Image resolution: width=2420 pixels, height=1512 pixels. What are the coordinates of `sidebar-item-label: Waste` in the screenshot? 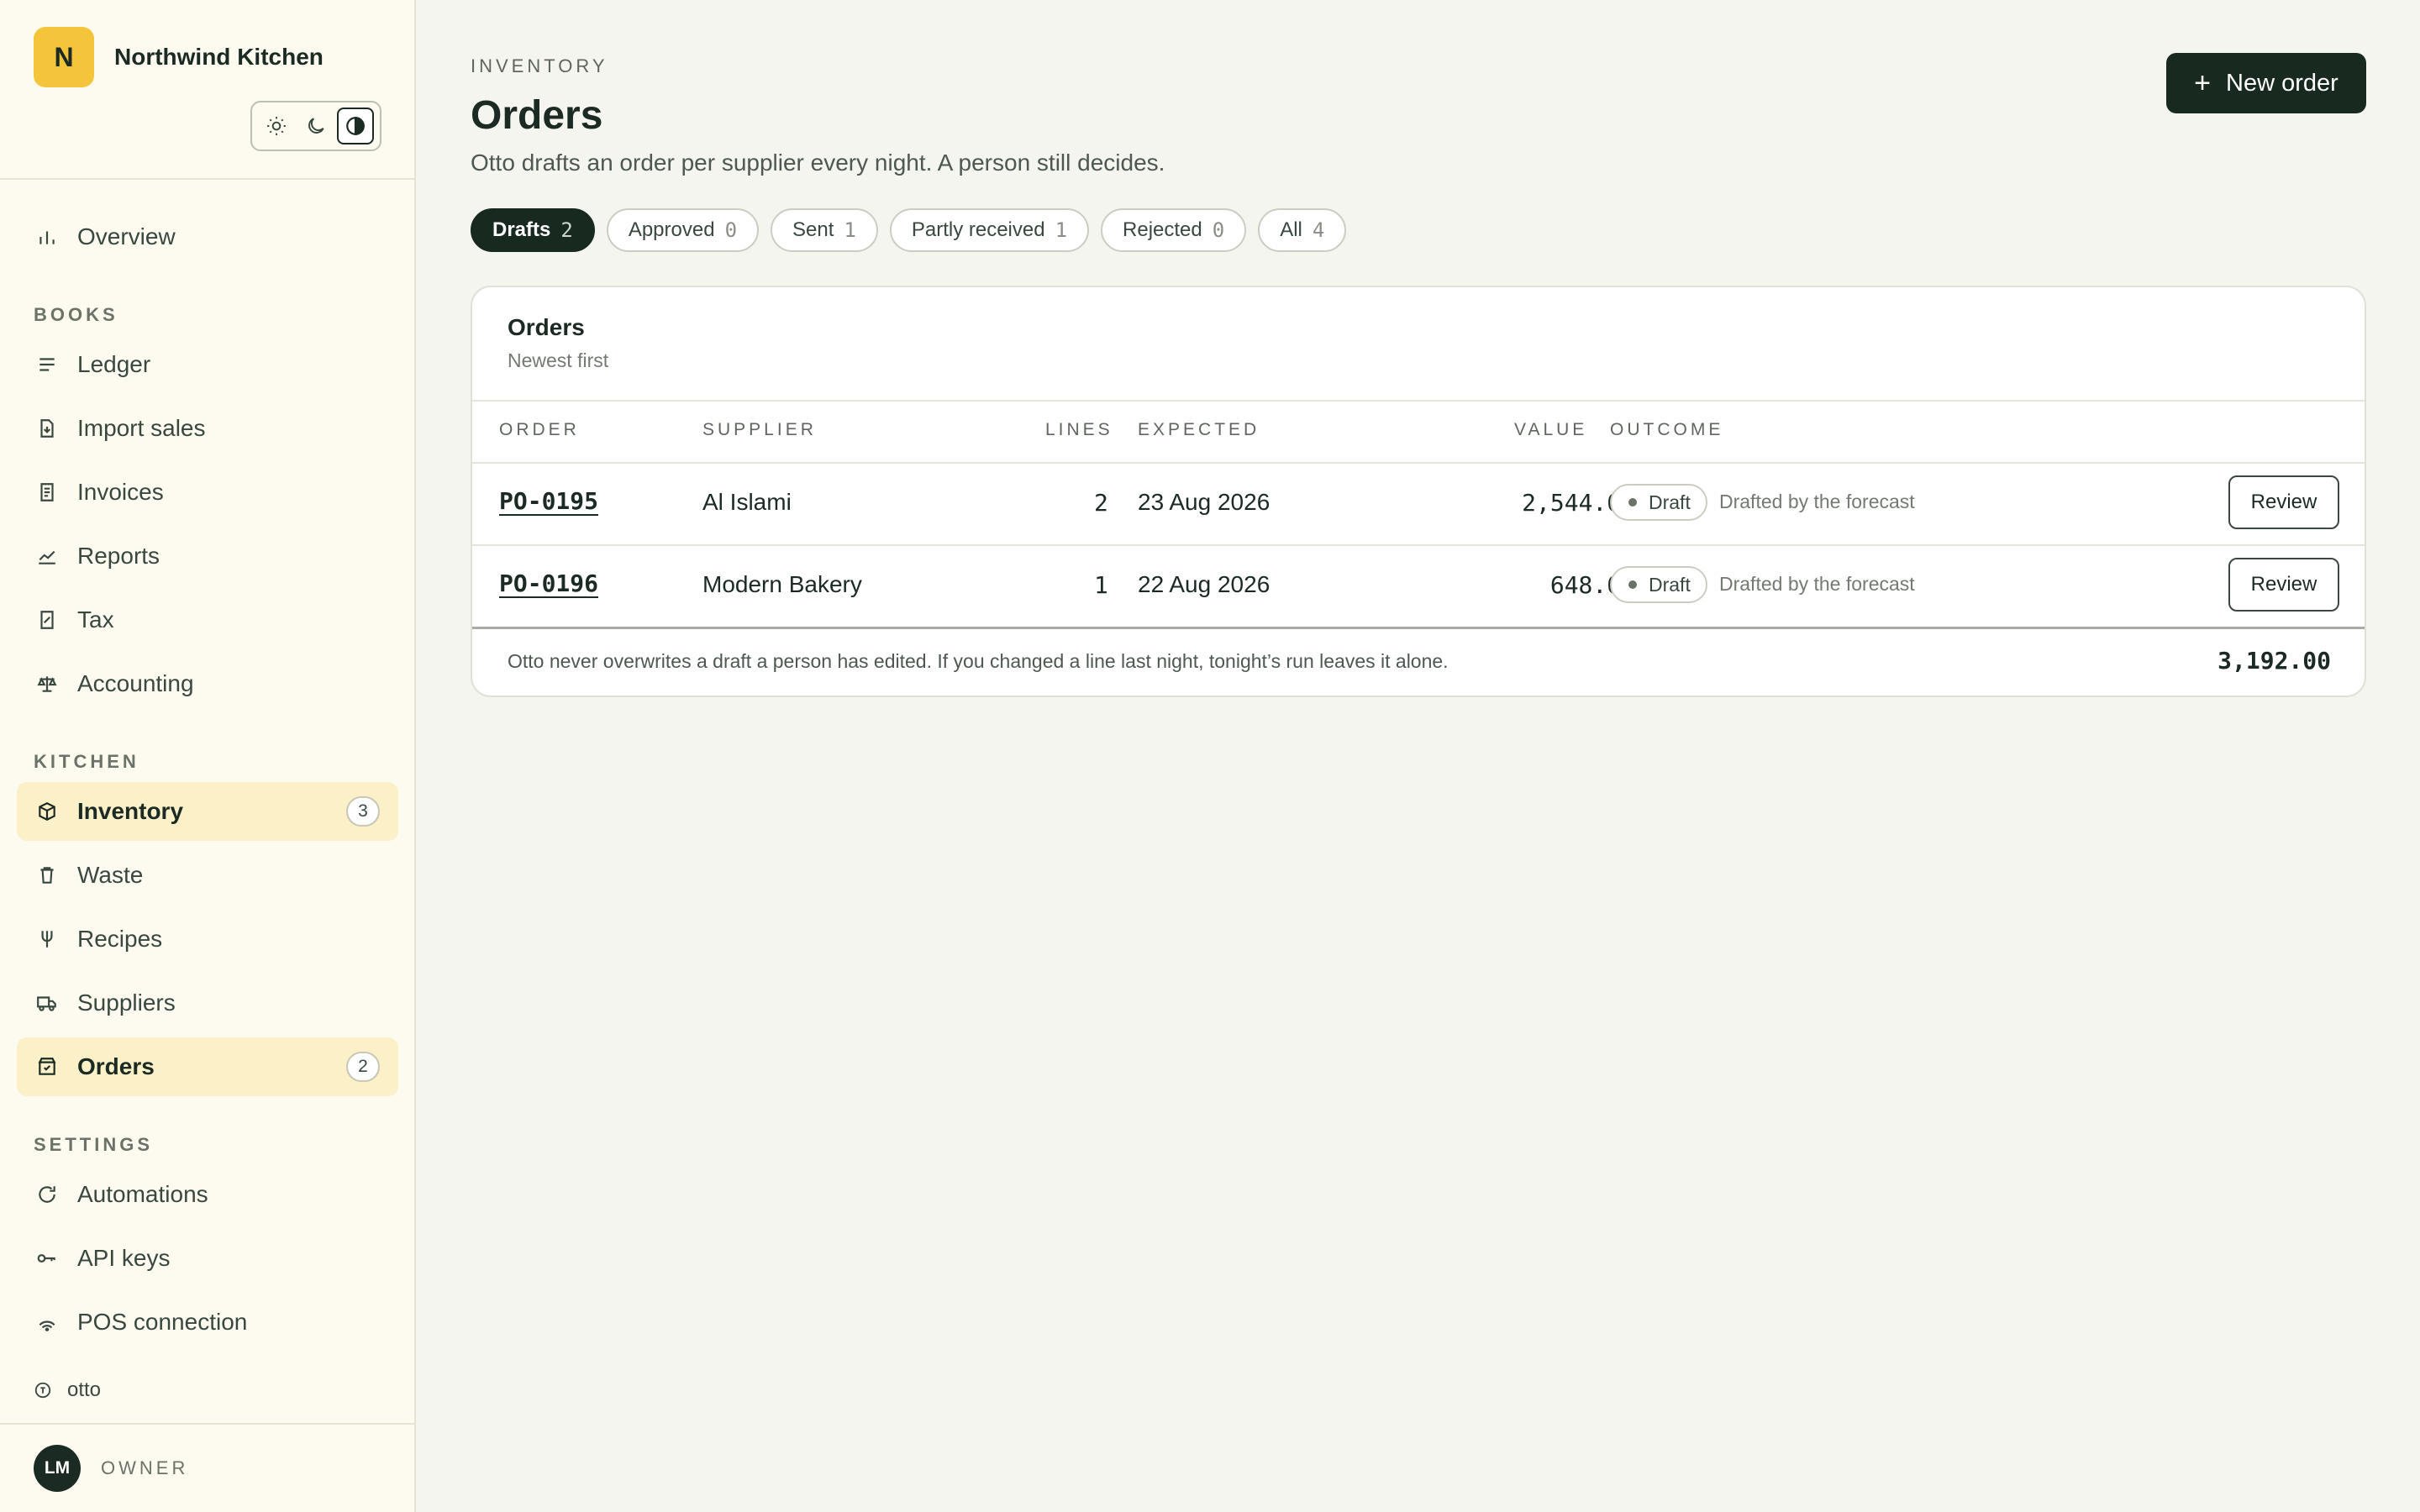 It's located at (110, 875).